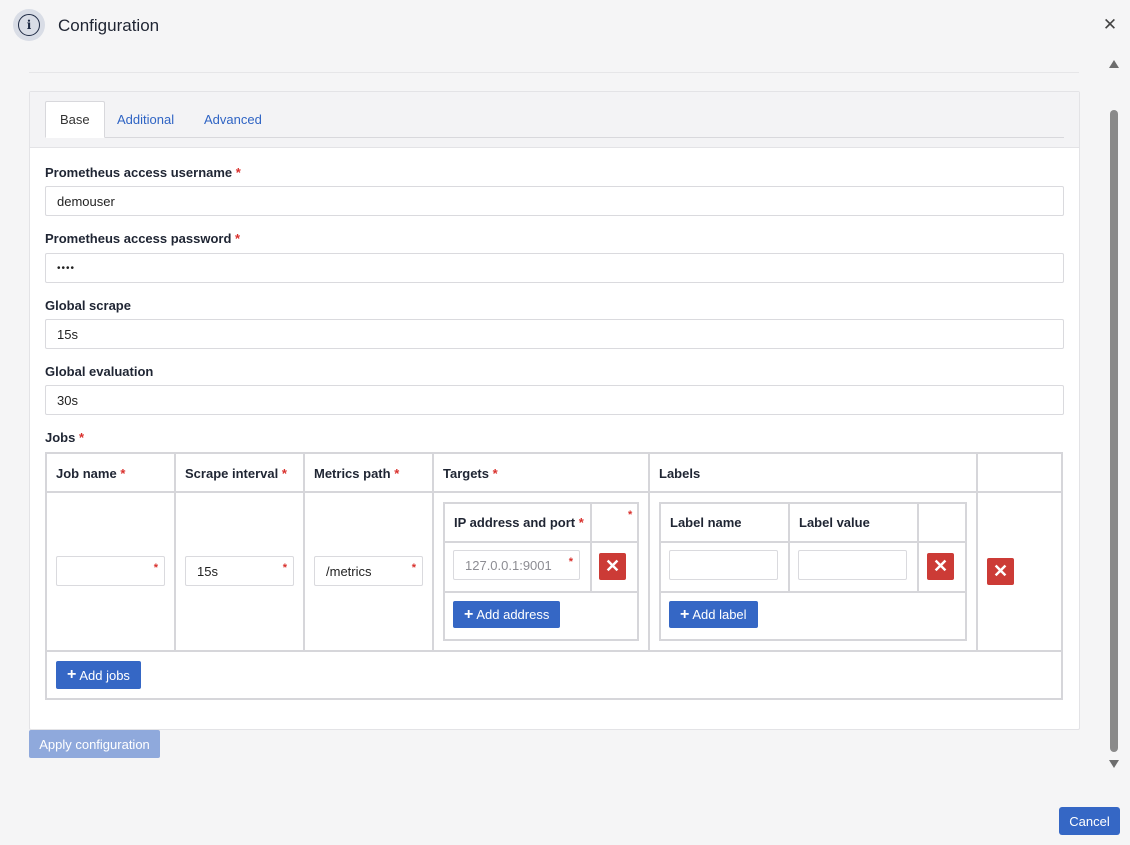 The height and width of the screenshot is (845, 1130). What do you see at coordinates (513, 614) in the screenshot?
I see `add-address-label: Add address` at bounding box center [513, 614].